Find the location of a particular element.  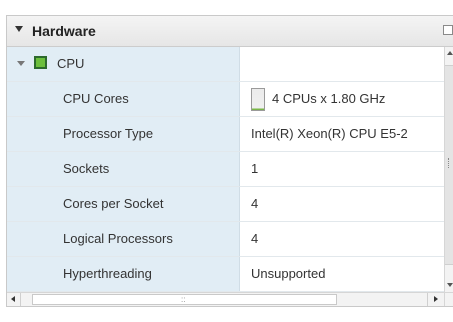

row-label: Cores per Socket is located at coordinates (113, 203).